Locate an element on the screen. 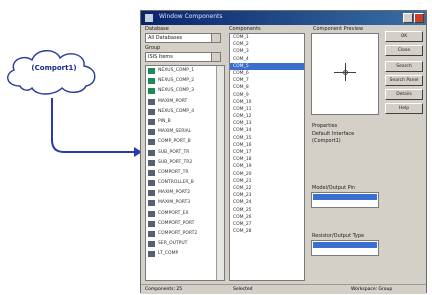 Image resolution: width=432 pixels, height=295 pixels. component-list-scrollbar is located at coordinates (220, 173).